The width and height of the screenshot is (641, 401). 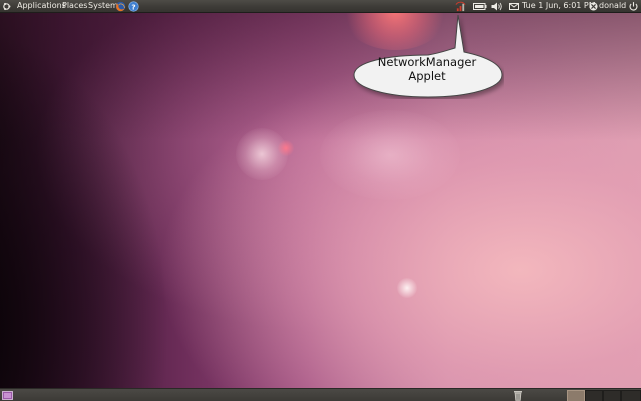 I want to click on ubuntu-logo-icon, so click(x=6, y=6).